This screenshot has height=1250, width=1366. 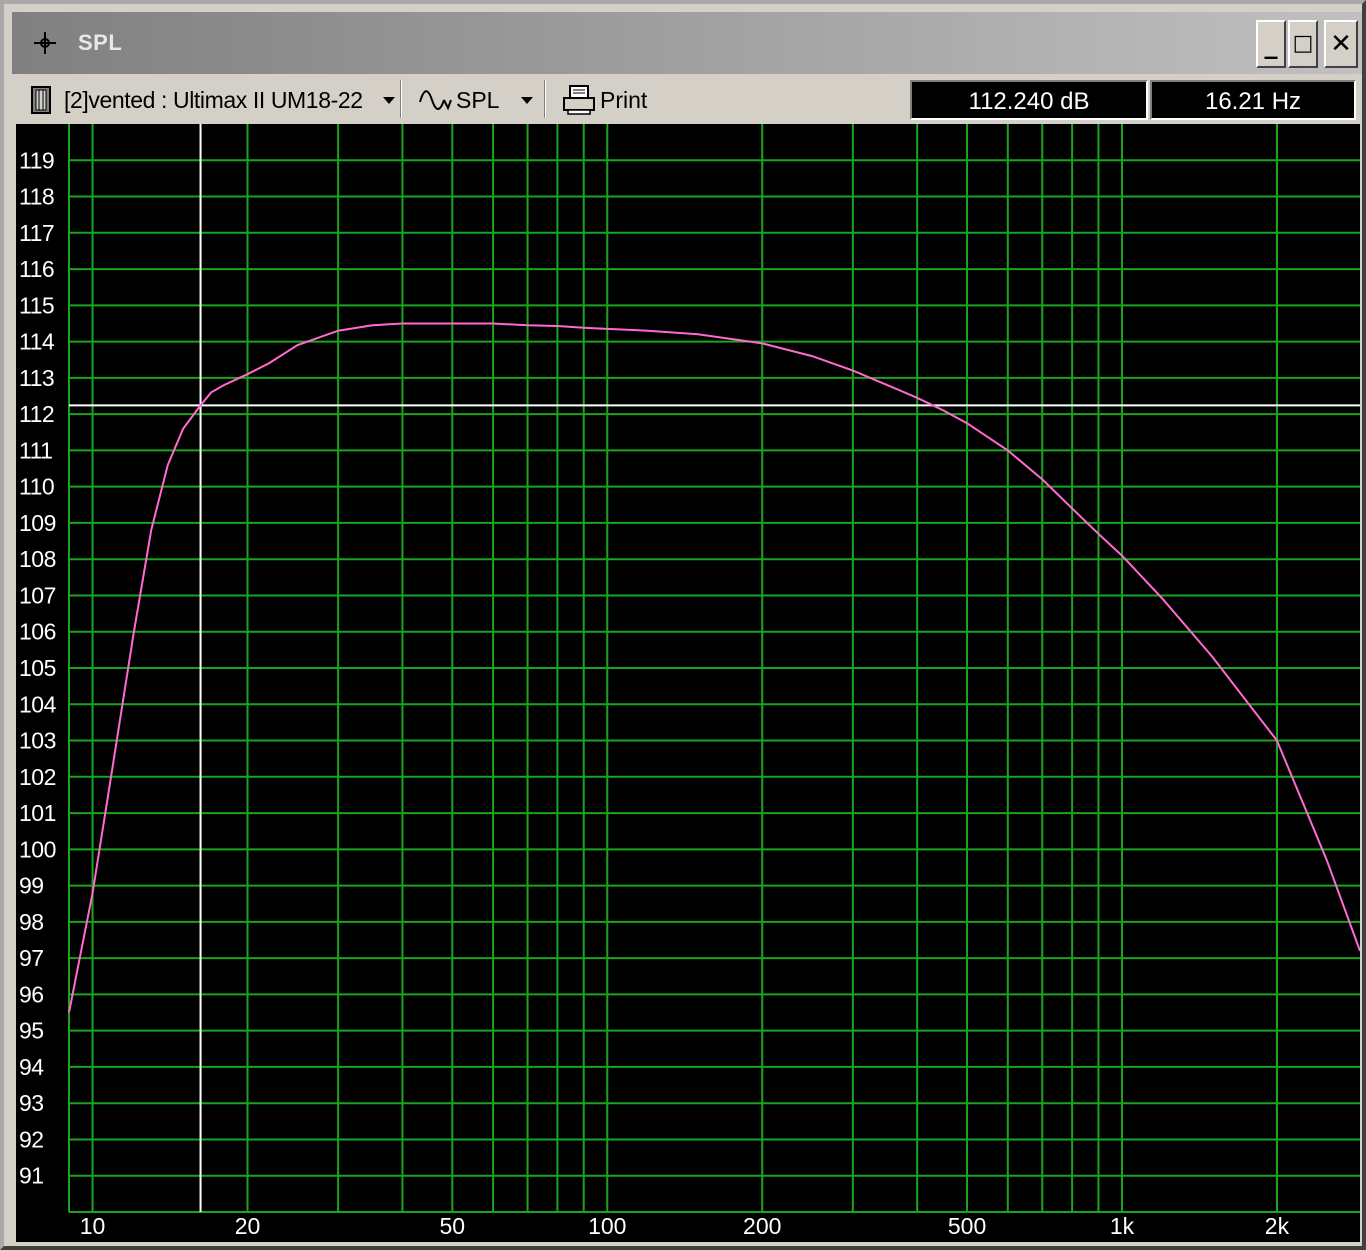 I want to click on y-tick-label: 112, so click(x=36, y=414).